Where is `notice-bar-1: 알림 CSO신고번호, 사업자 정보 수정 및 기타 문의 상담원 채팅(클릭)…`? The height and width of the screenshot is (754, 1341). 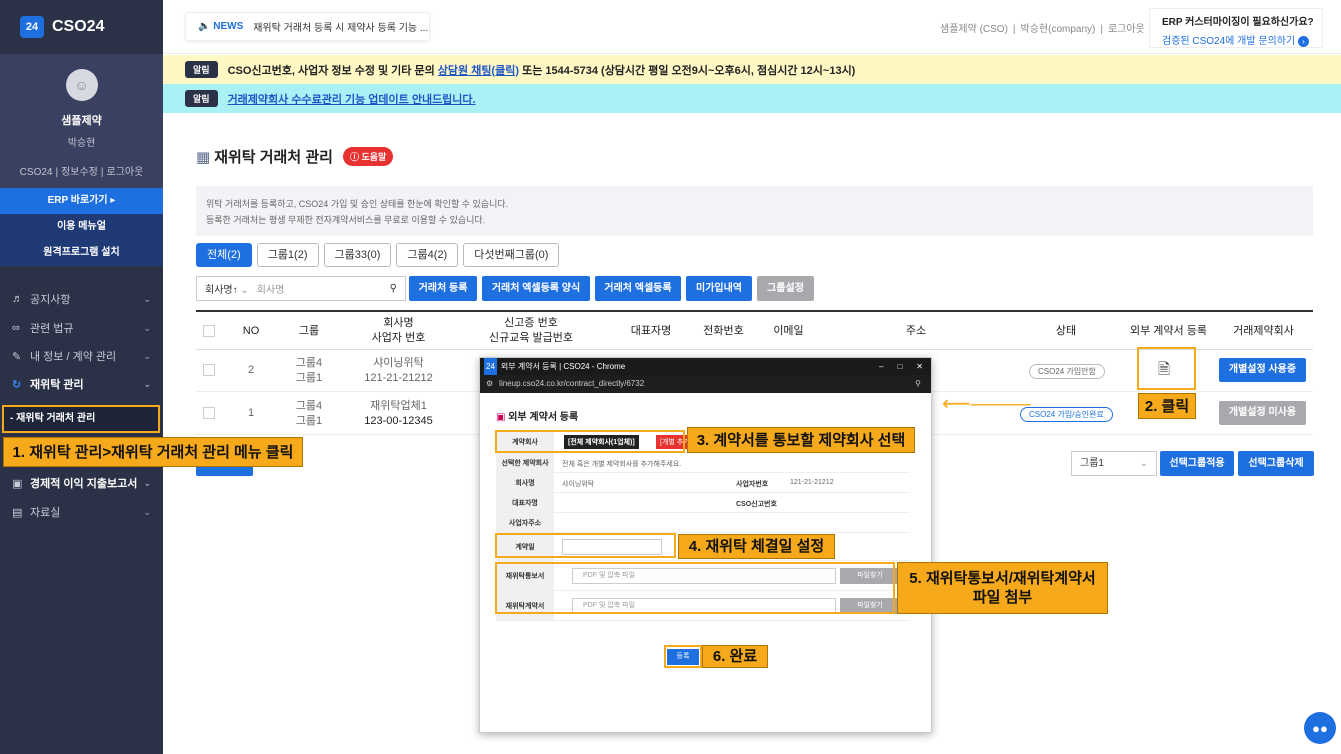 notice-bar-1: 알림 CSO신고번호, 사업자 정보 수정 및 기타 문의 상담원 채팅(클릭)… is located at coordinates (752, 69).